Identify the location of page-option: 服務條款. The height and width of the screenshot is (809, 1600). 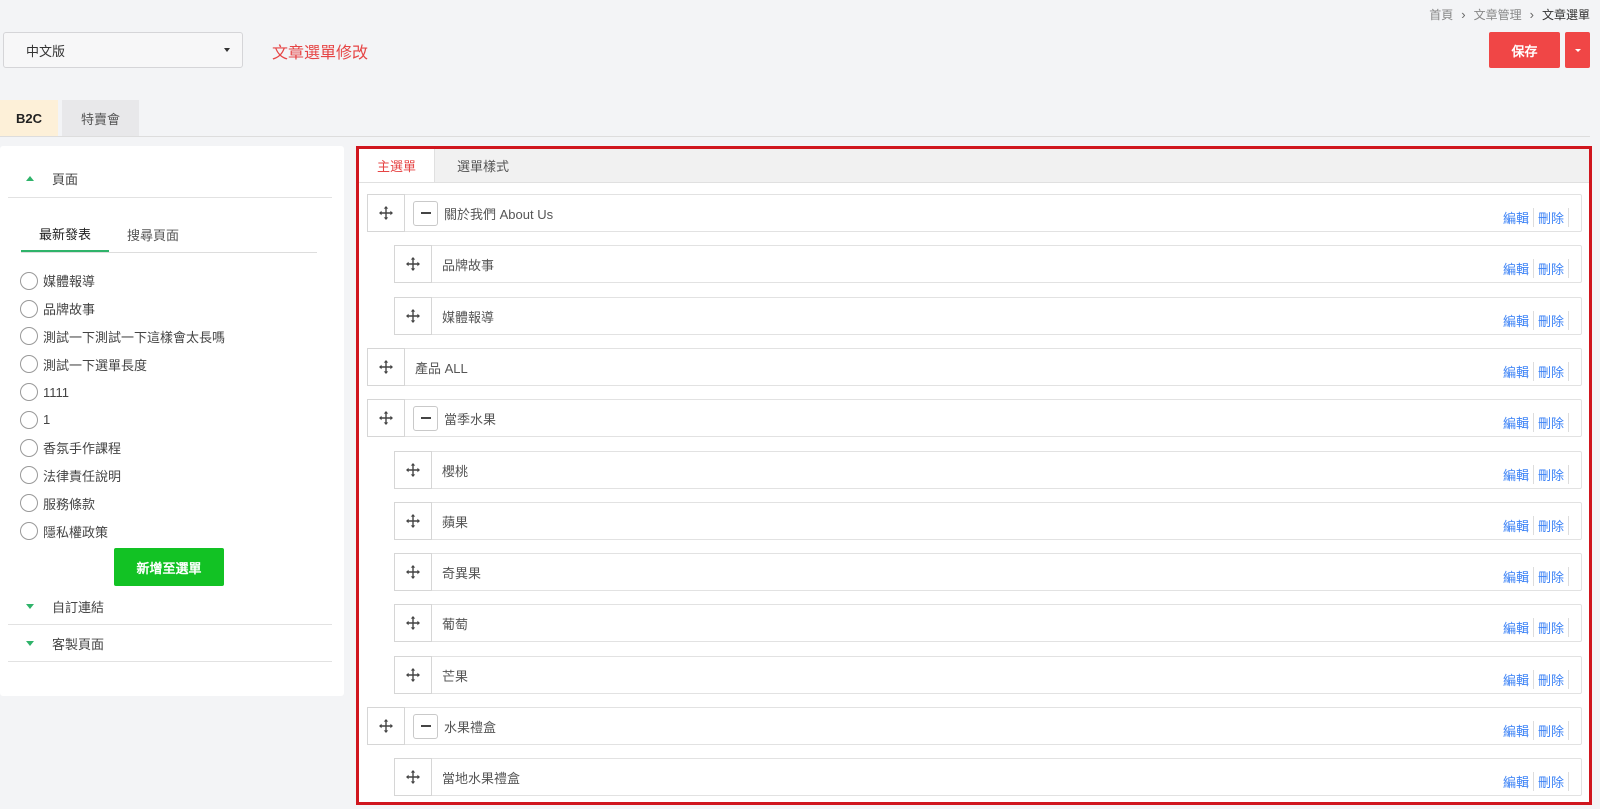
(122, 503).